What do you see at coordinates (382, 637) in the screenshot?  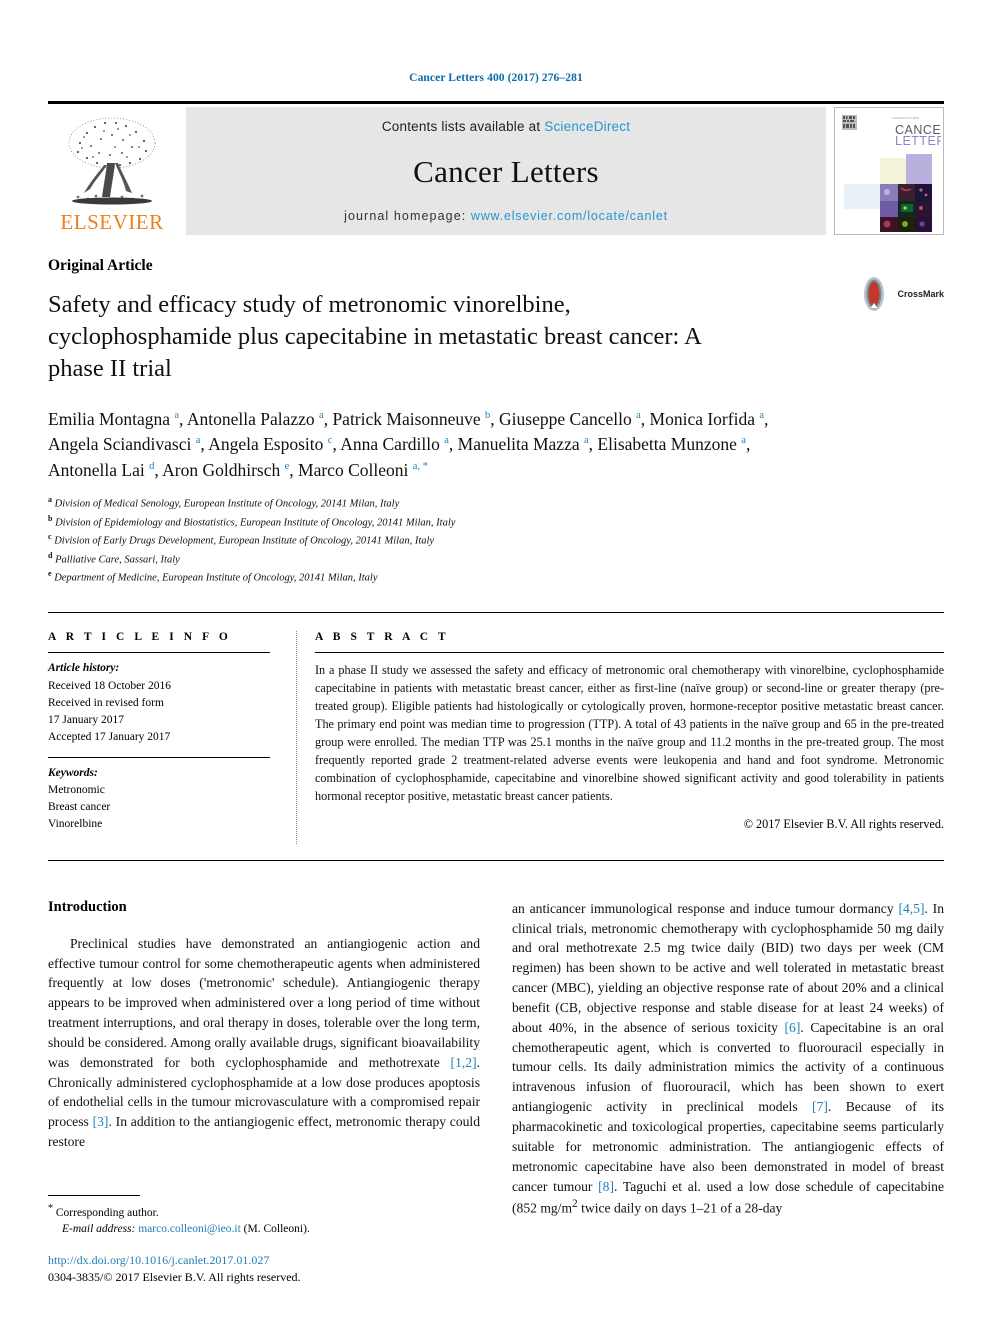 I see `abstract-heading: A B S T R A C T` at bounding box center [382, 637].